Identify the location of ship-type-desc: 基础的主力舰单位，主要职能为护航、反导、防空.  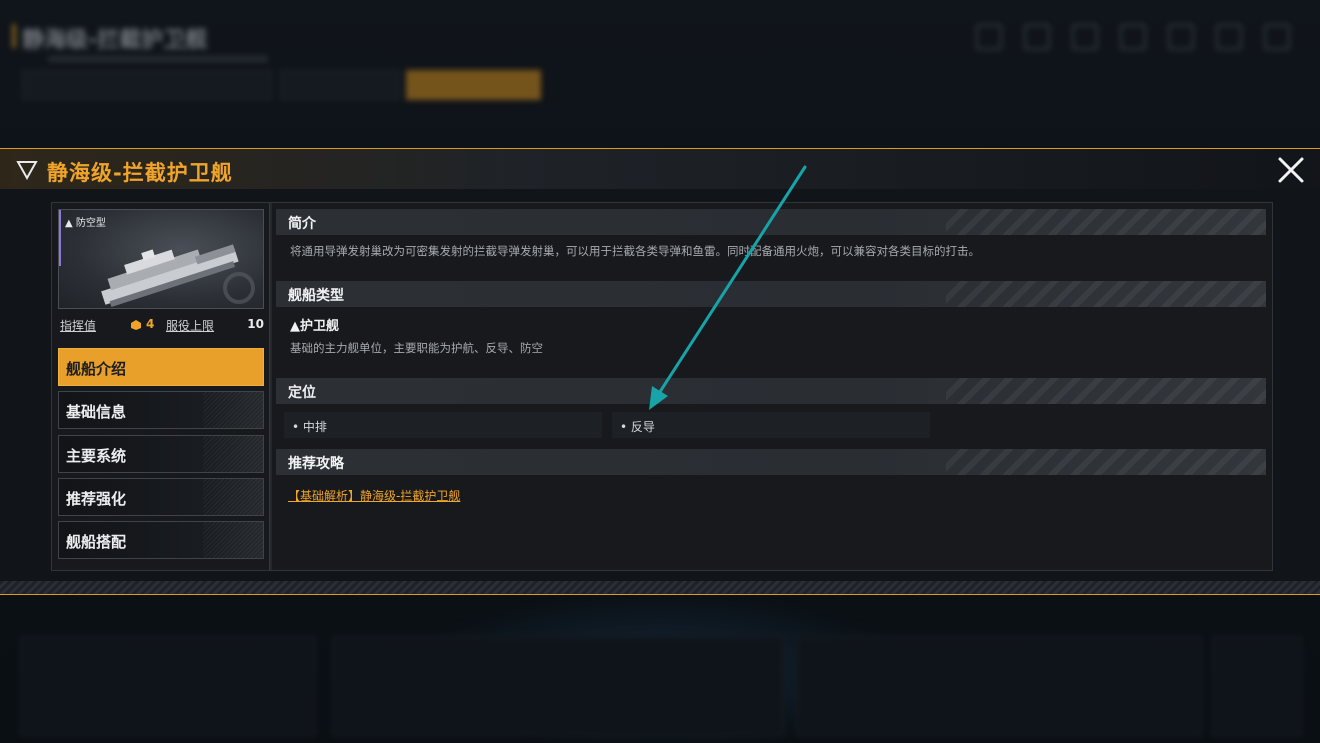
(416, 348).